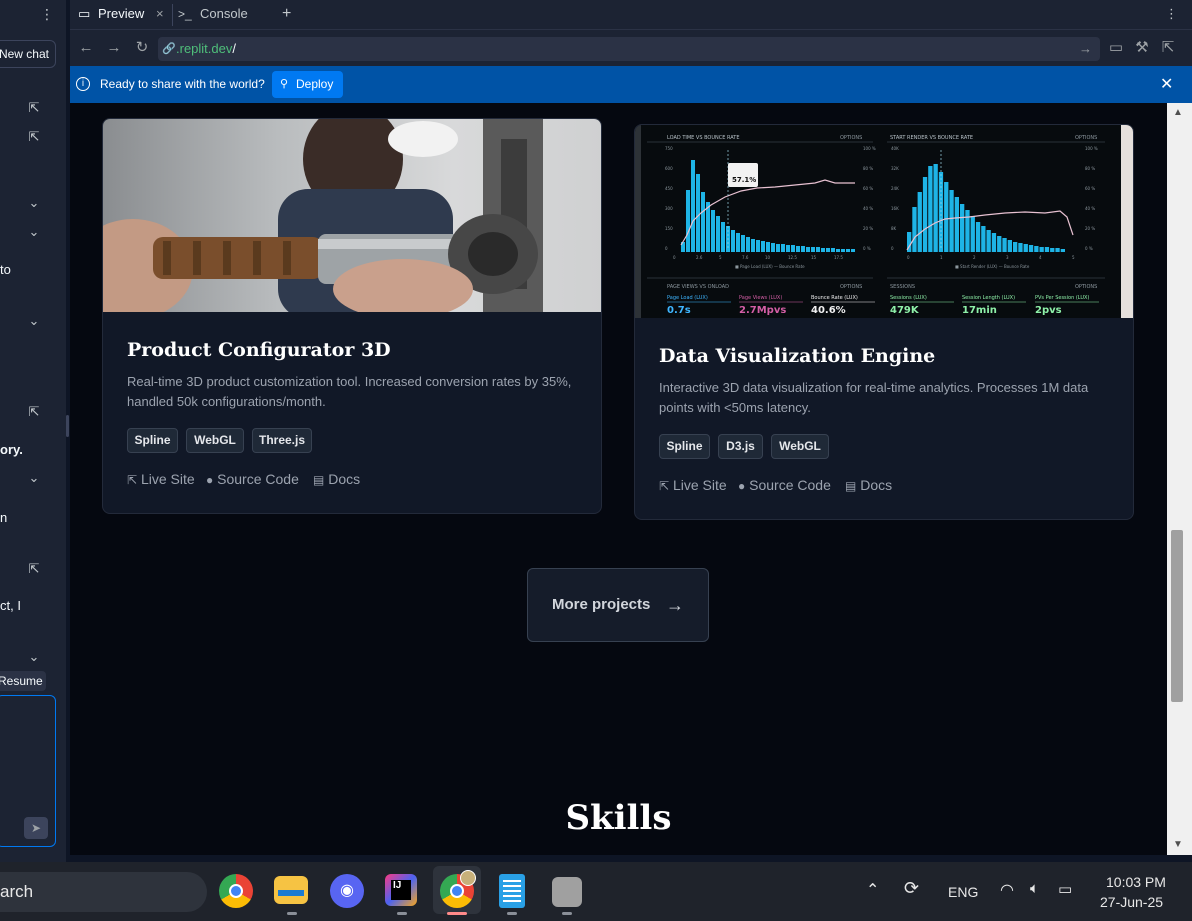 The height and width of the screenshot is (921, 1192). What do you see at coordinates (1062, 298) in the screenshot?
I see `metric-label: PVs Per Session (LUX)` at bounding box center [1062, 298].